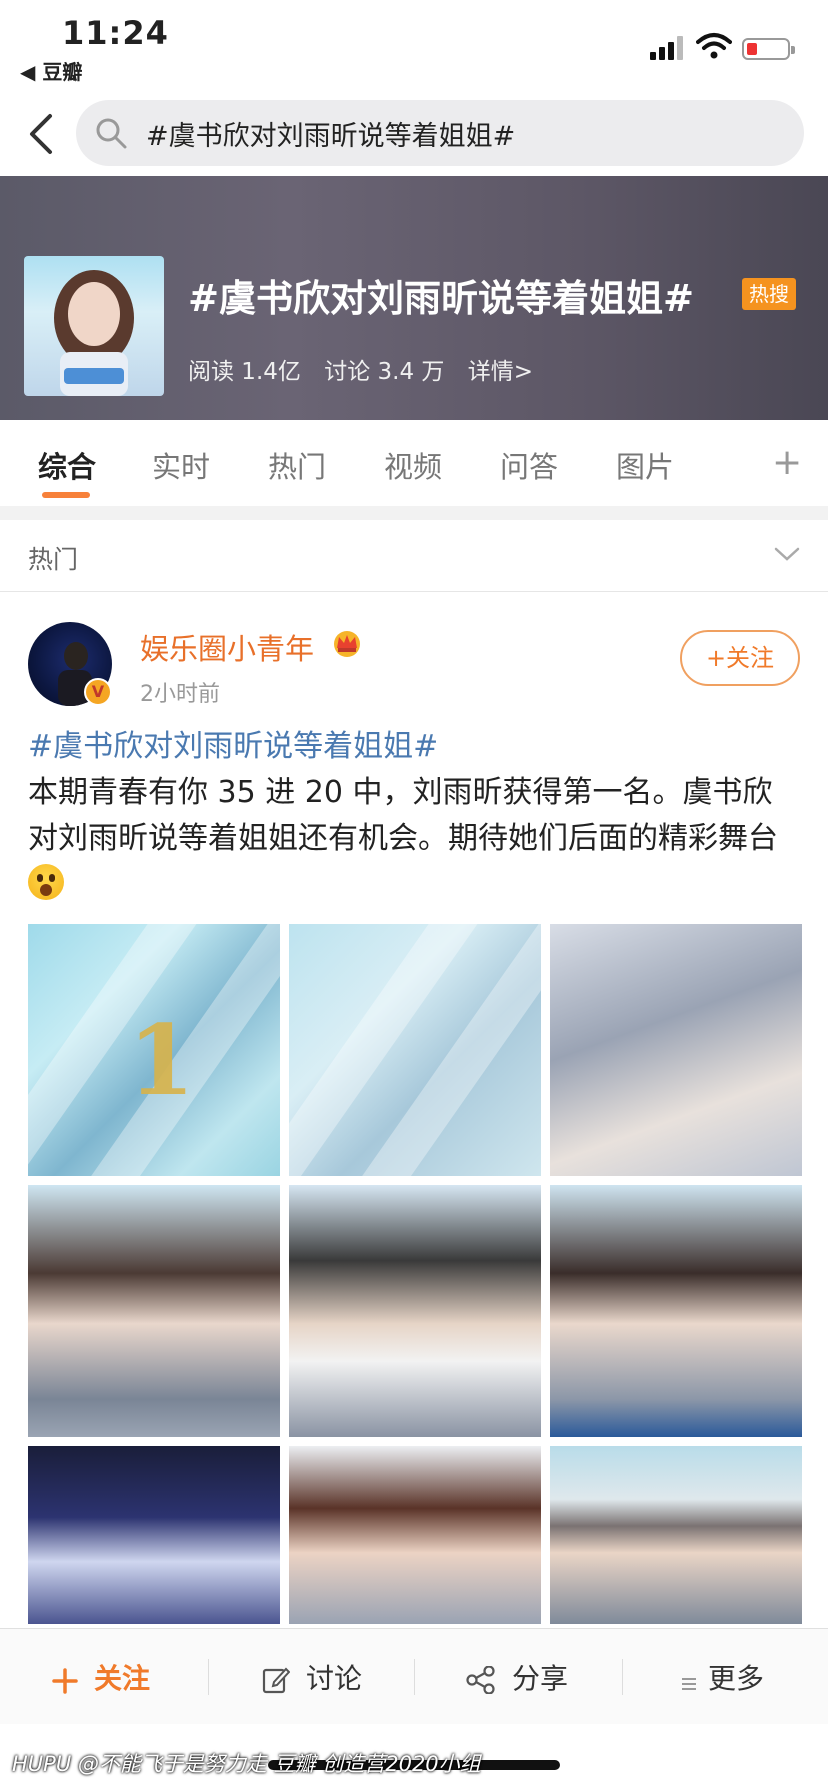 This screenshot has width=828, height=1792. What do you see at coordinates (334, 1678) in the screenshot?
I see `discuss-label: 讨论` at bounding box center [334, 1678].